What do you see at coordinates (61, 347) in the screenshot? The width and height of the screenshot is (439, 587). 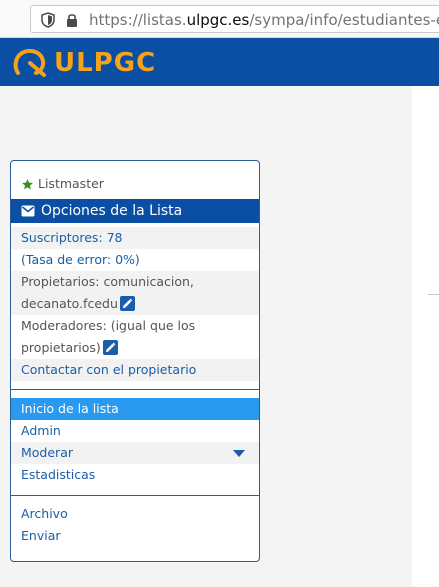 I see `moderators-names: propietarios)` at bounding box center [61, 347].